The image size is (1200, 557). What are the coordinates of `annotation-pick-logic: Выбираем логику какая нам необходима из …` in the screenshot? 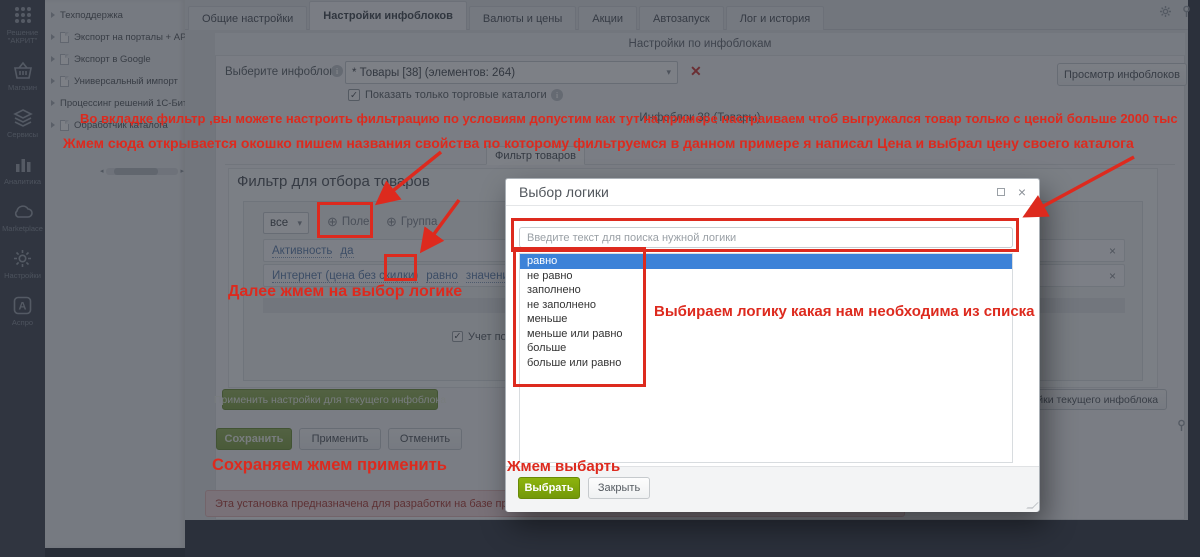 It's located at (844, 311).